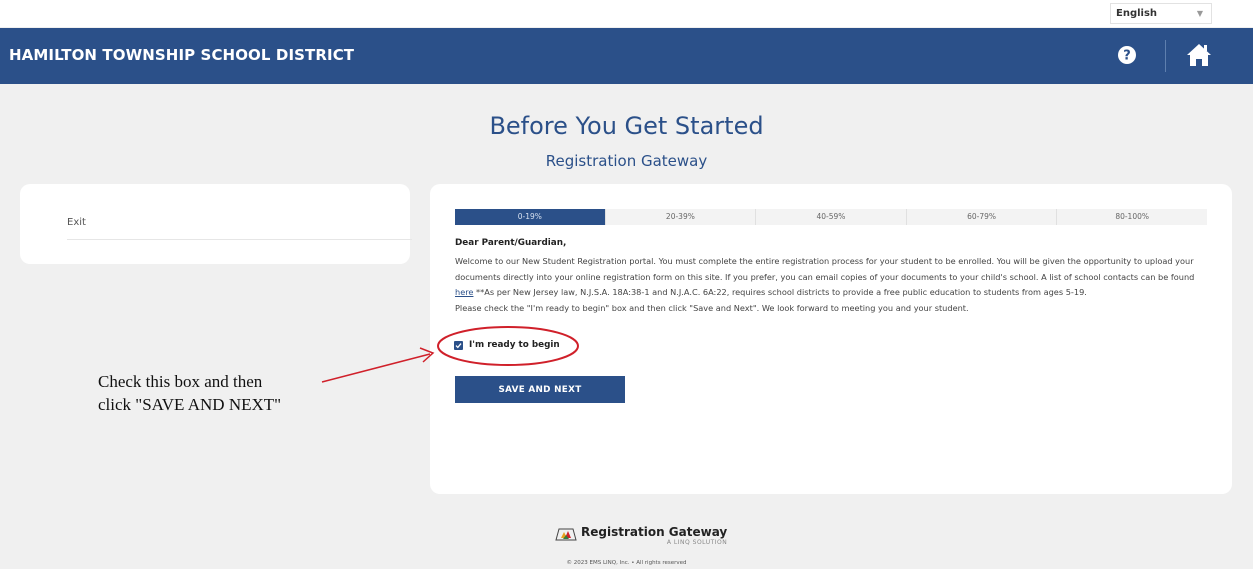 The height and width of the screenshot is (569, 1253). I want to click on language-select: English ▼, so click(1161, 13).